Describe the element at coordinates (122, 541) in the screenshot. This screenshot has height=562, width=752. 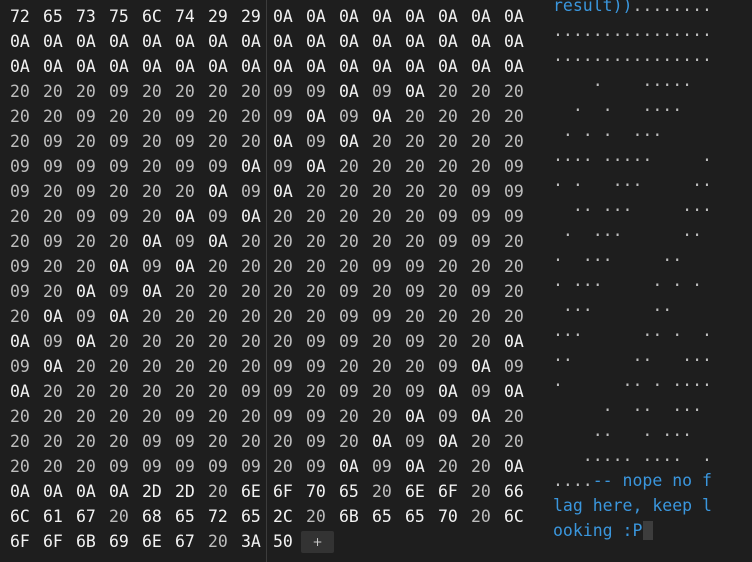
I see `hex-byte: 69` at that location.